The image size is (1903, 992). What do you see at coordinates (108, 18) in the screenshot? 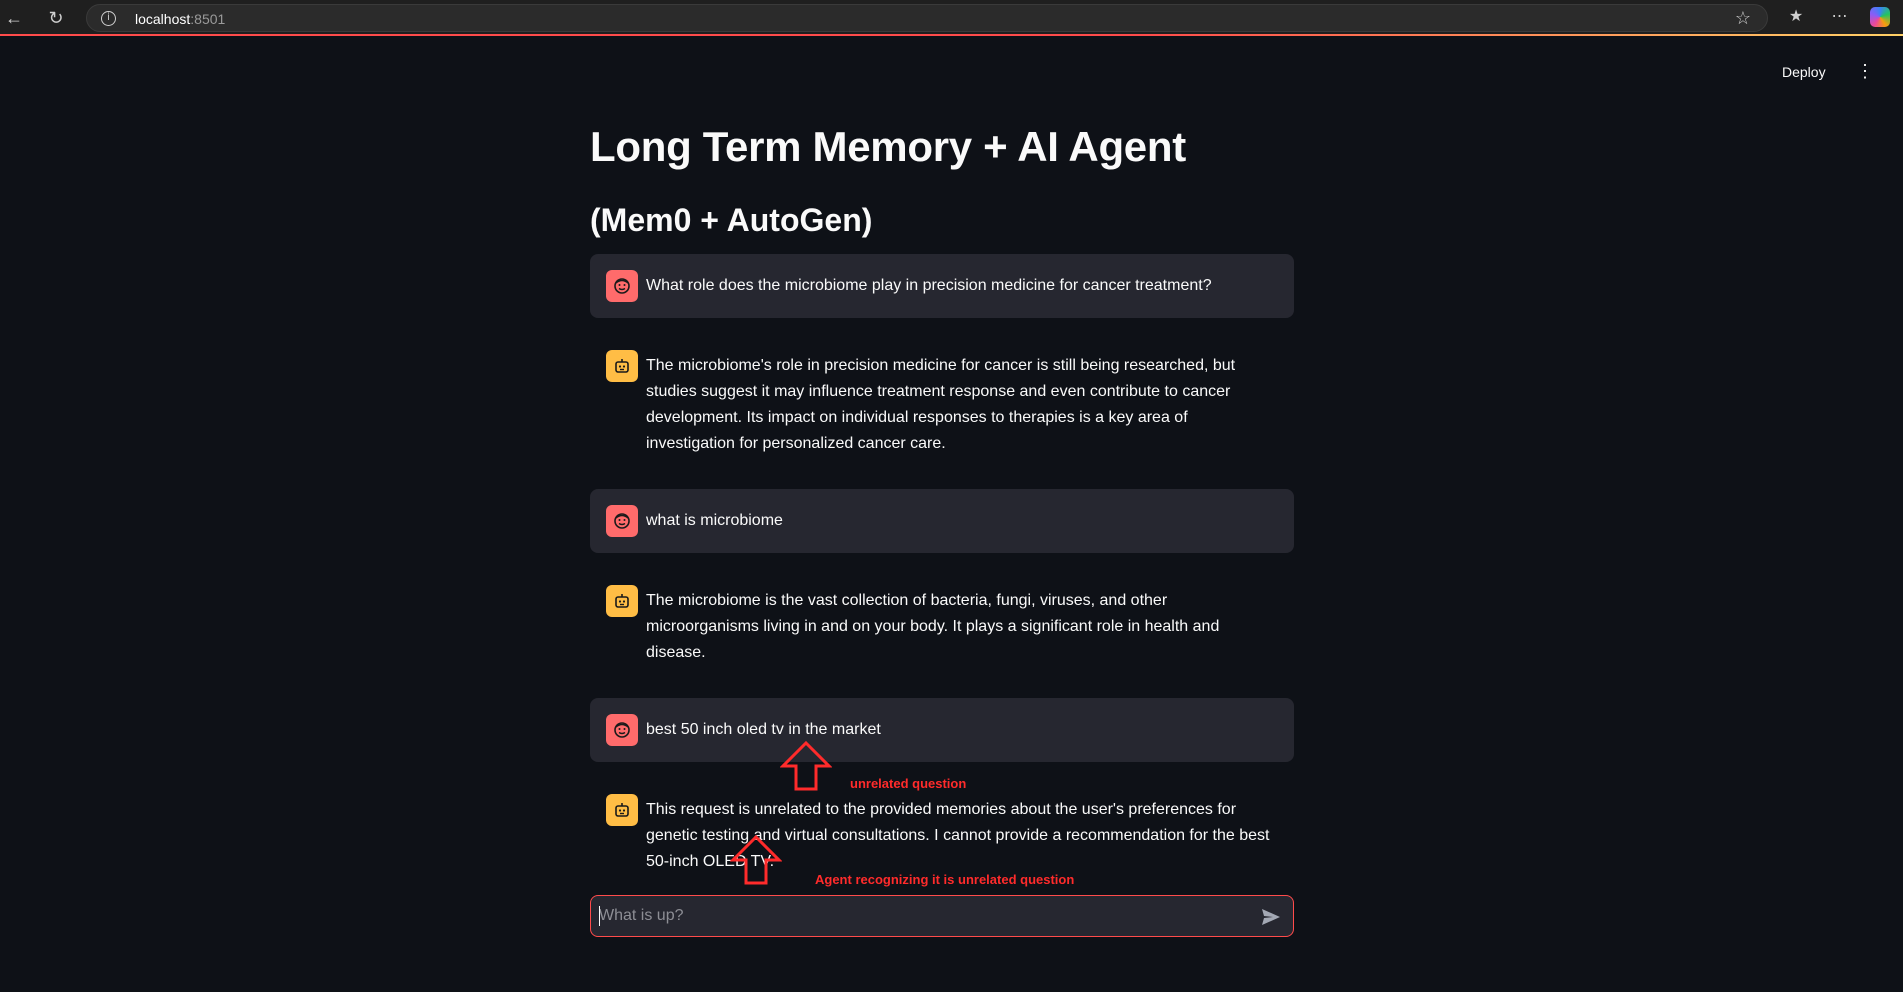
I see `site-info-icon: i` at bounding box center [108, 18].